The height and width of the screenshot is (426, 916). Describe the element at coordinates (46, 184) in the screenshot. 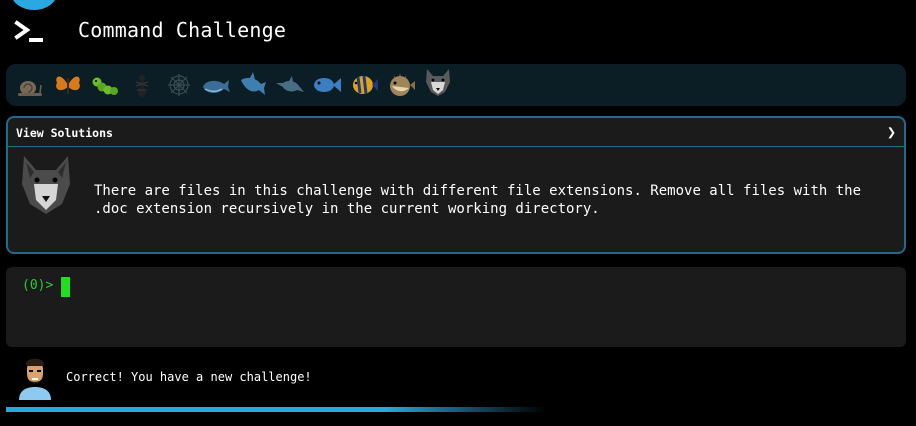

I see `wolf-avatar-icon` at that location.